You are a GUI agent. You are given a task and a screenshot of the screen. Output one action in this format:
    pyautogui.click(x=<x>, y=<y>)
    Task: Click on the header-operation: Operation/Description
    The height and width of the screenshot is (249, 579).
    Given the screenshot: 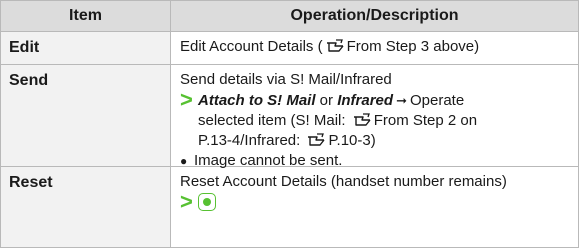 What is the action you would take?
    pyautogui.click(x=374, y=16)
    